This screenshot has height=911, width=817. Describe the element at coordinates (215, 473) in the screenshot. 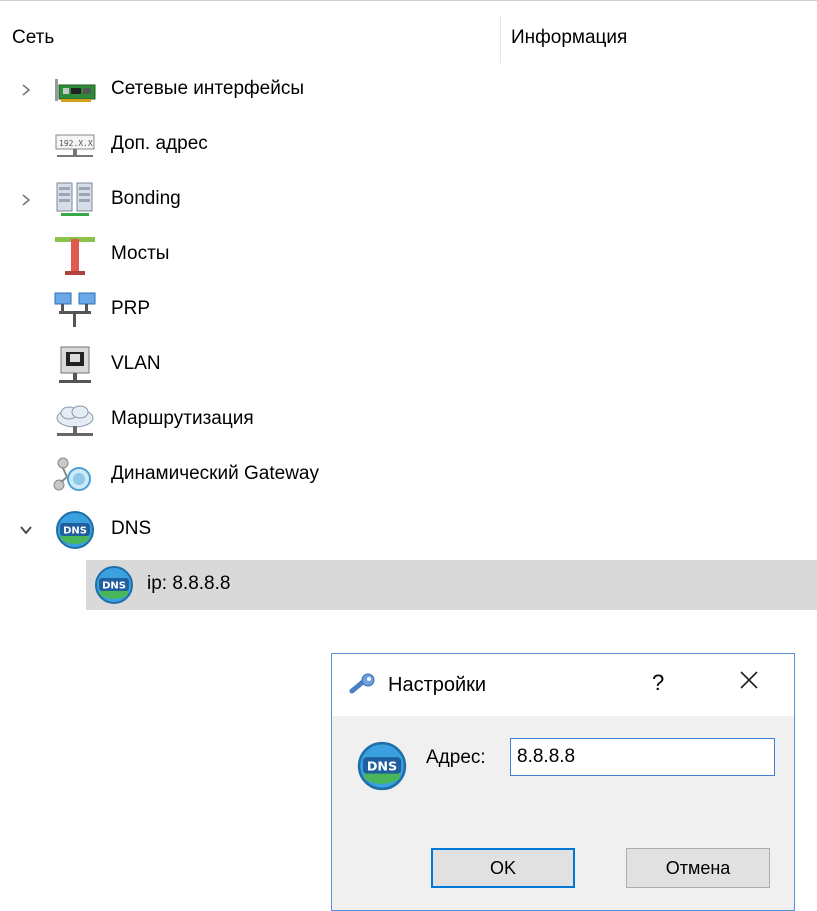

I see `tree-item-label: Динамический Gateway` at that location.